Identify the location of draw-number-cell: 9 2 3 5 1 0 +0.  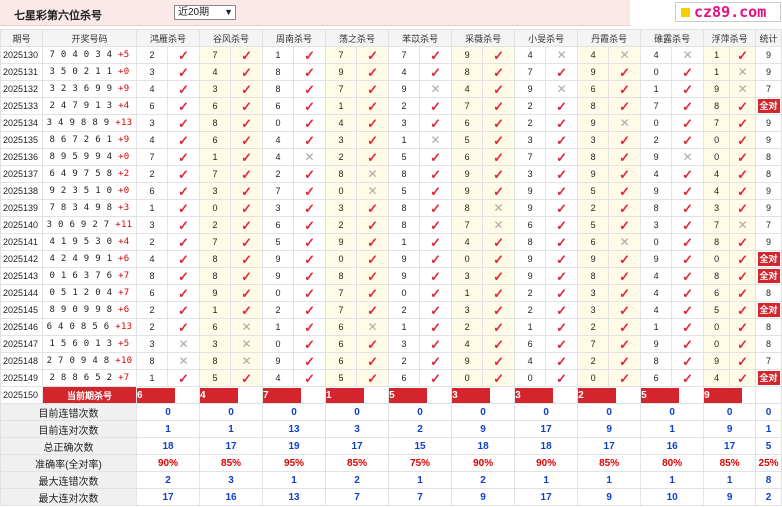
(89, 191).